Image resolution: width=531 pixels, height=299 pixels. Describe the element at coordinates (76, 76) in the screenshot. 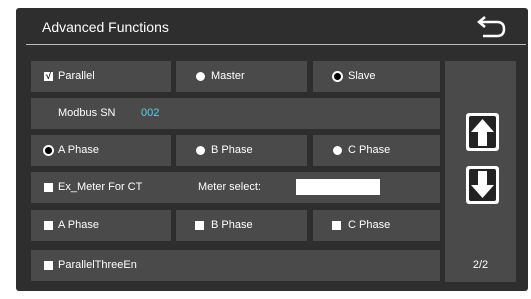

I see `parallel-label: Parallel` at that location.